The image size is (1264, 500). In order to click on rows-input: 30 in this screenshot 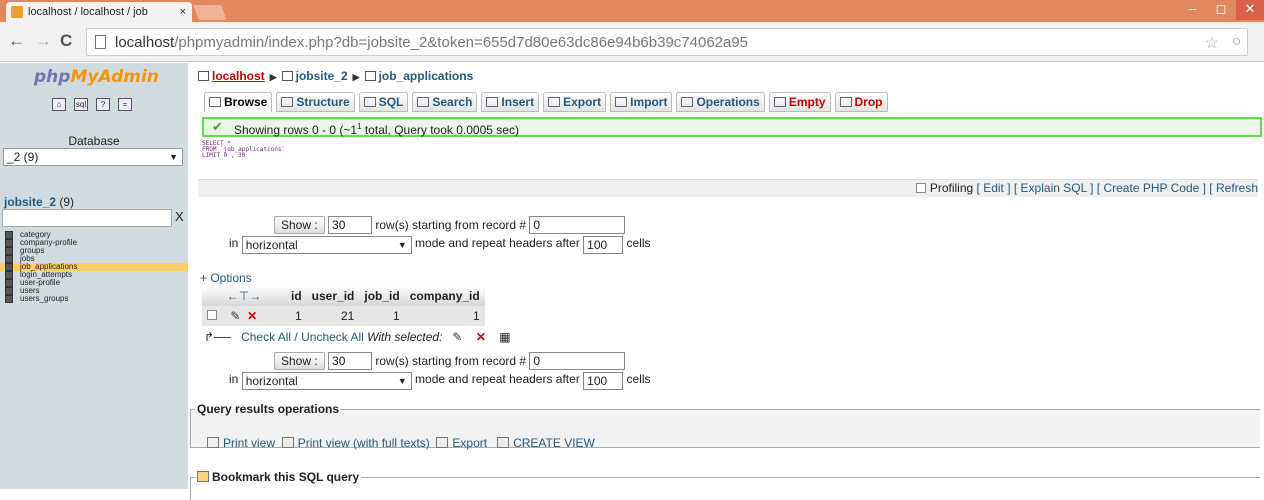, I will do `click(350, 225)`.